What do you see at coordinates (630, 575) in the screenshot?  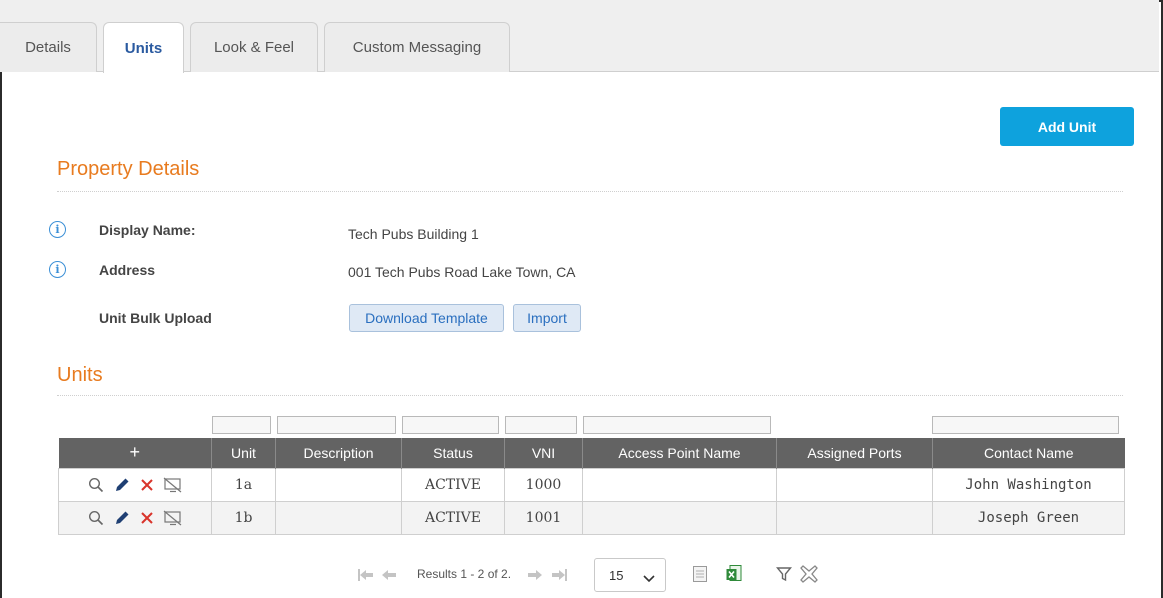 I see `page-size-select: 15` at bounding box center [630, 575].